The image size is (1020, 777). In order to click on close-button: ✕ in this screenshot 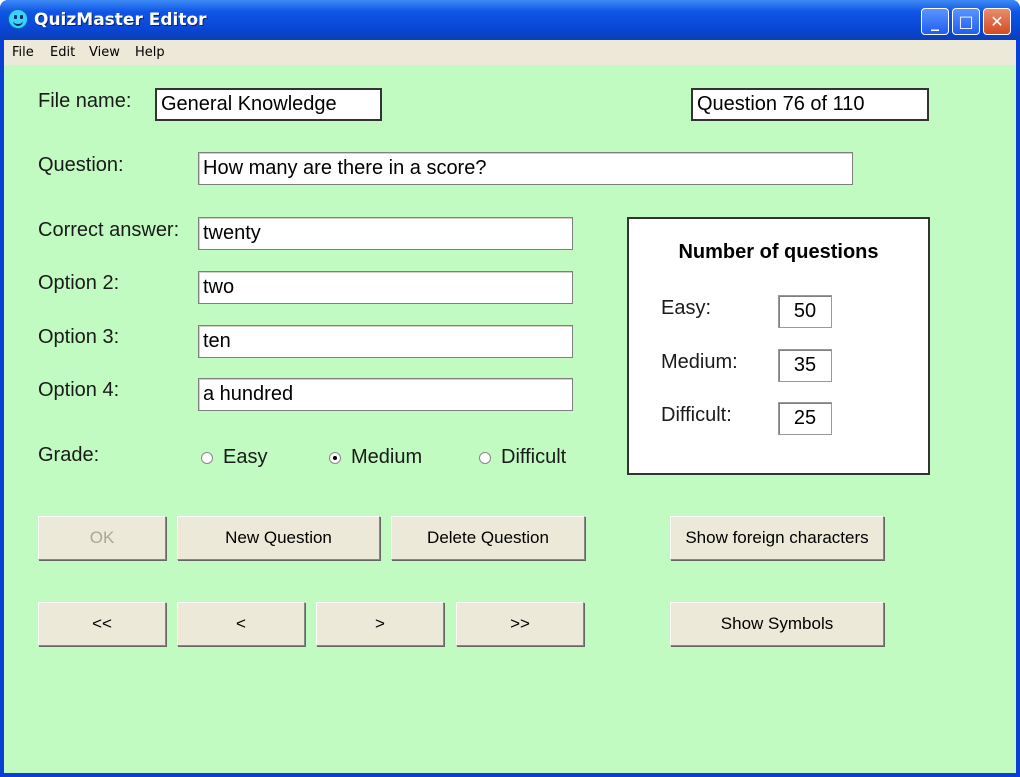, I will do `click(997, 21)`.